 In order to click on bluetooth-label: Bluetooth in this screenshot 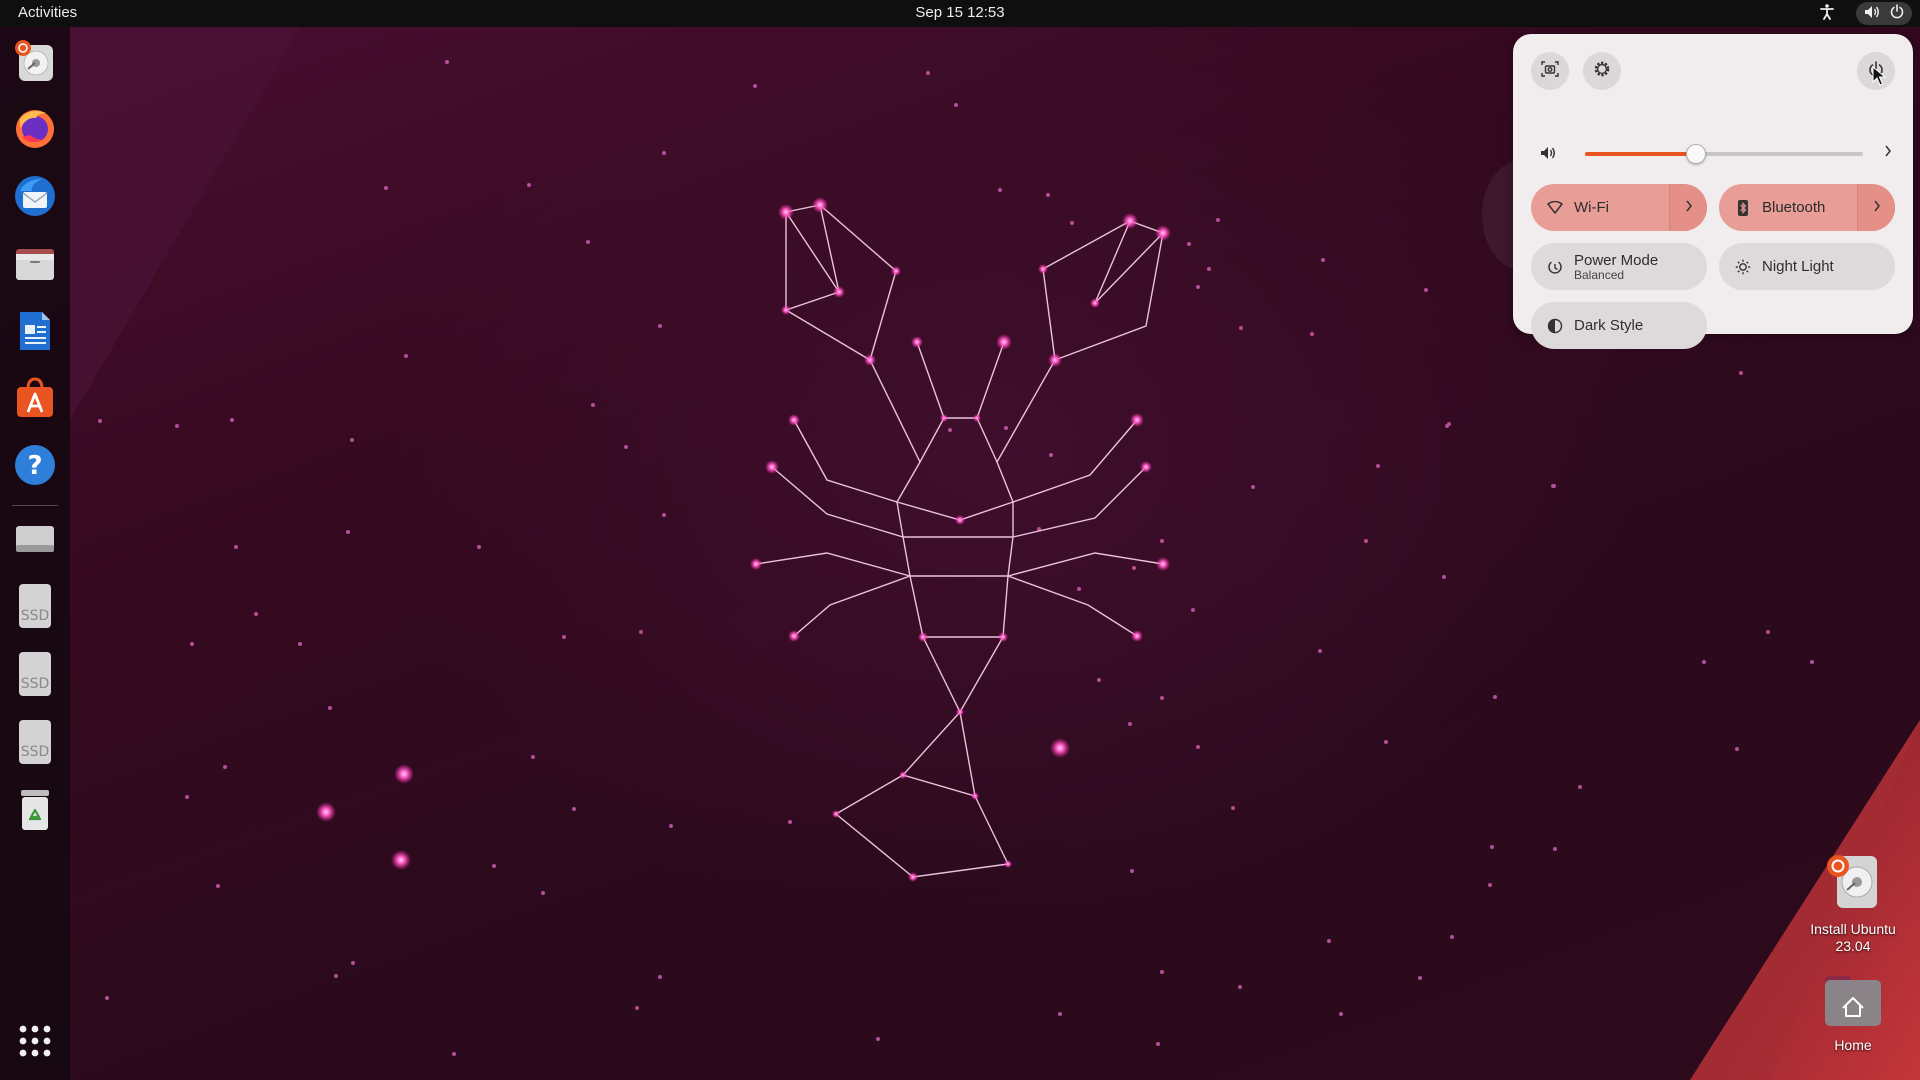, I will do `click(1794, 207)`.